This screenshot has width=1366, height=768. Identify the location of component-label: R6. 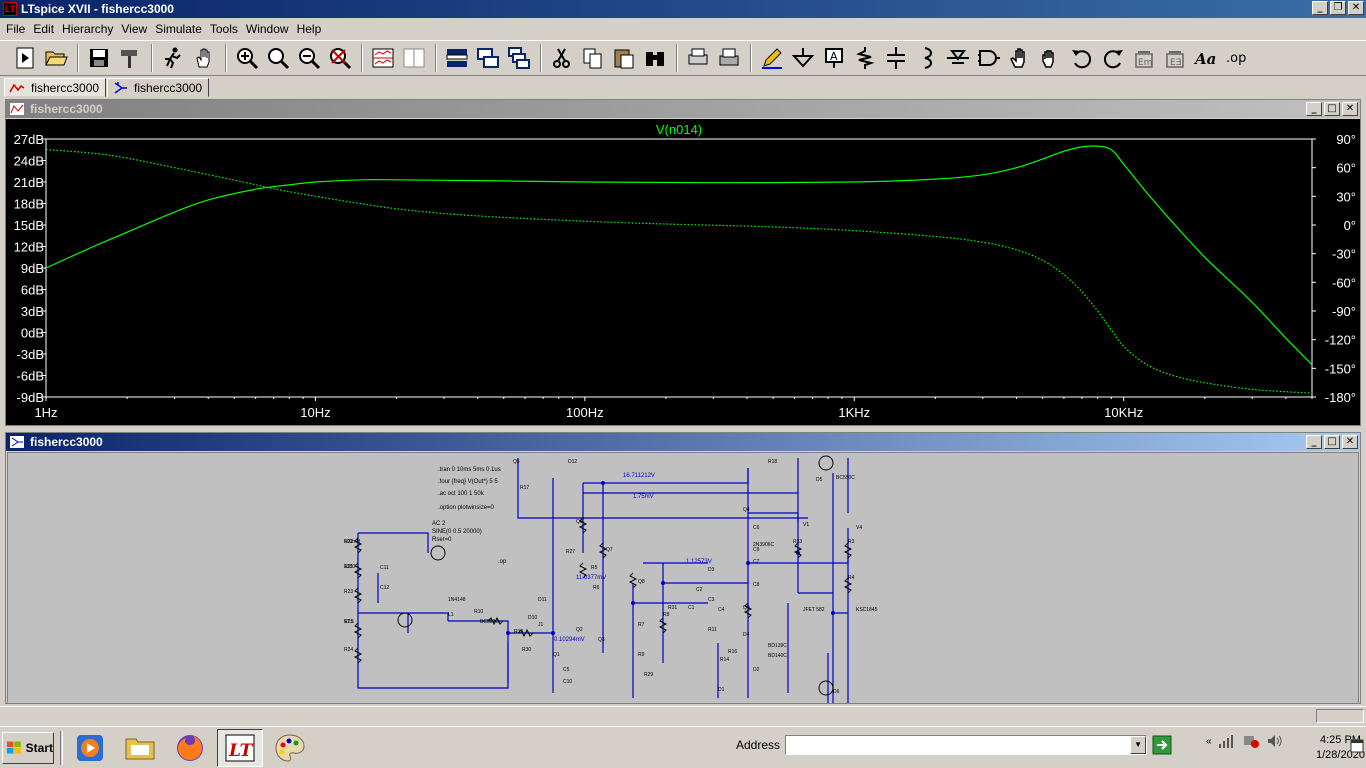
(596, 588).